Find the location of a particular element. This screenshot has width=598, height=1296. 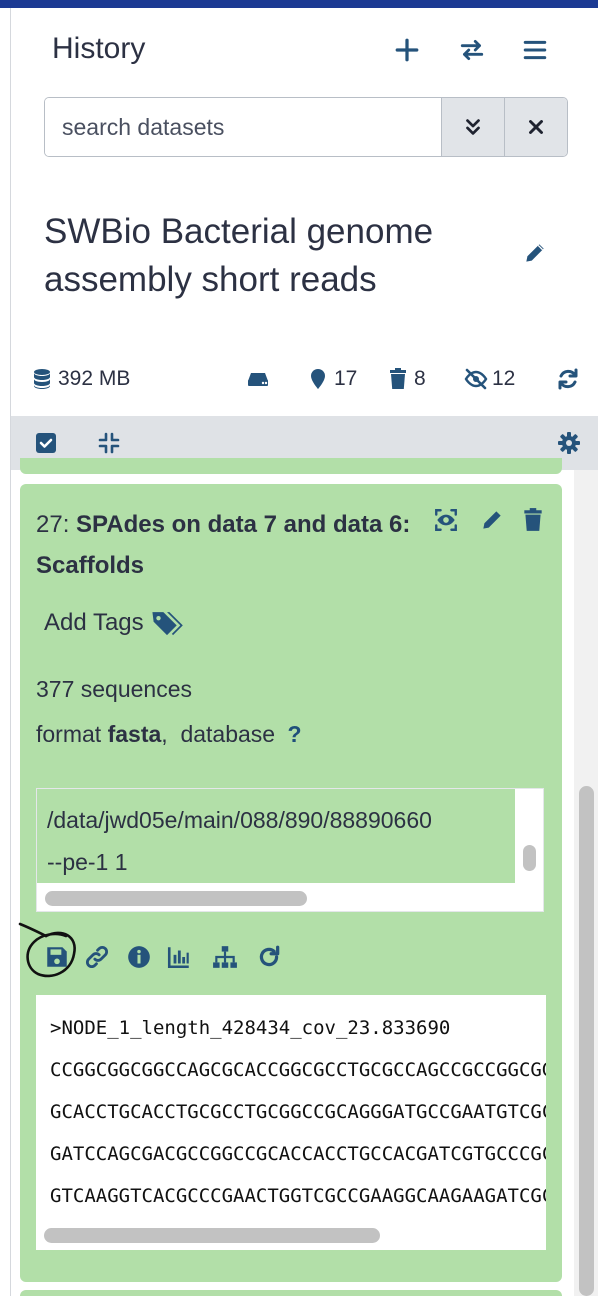

dataset-actions-bar is located at coordinates (175, 957).